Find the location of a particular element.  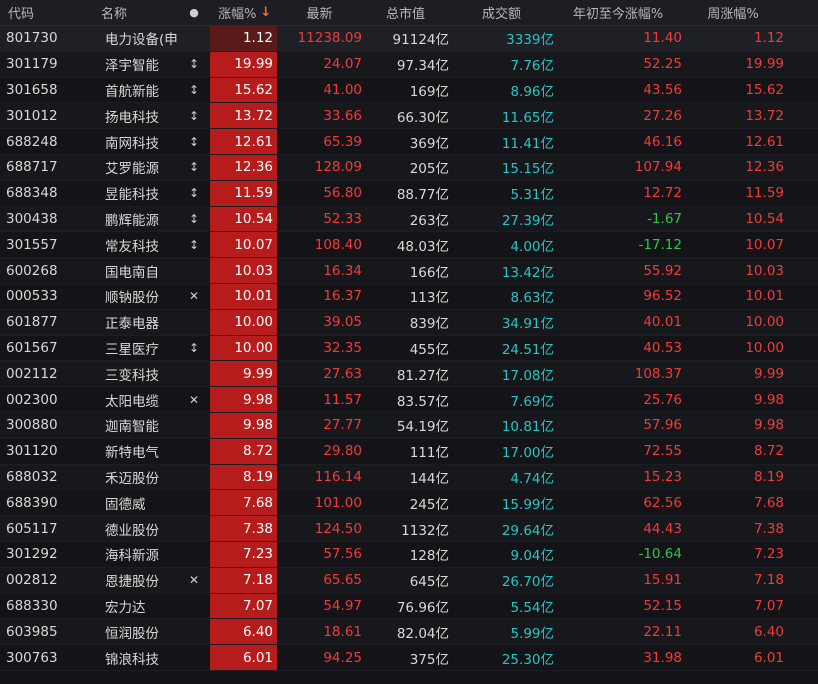

header-change-pct: 涨幅% ↓ is located at coordinates (243, 12).